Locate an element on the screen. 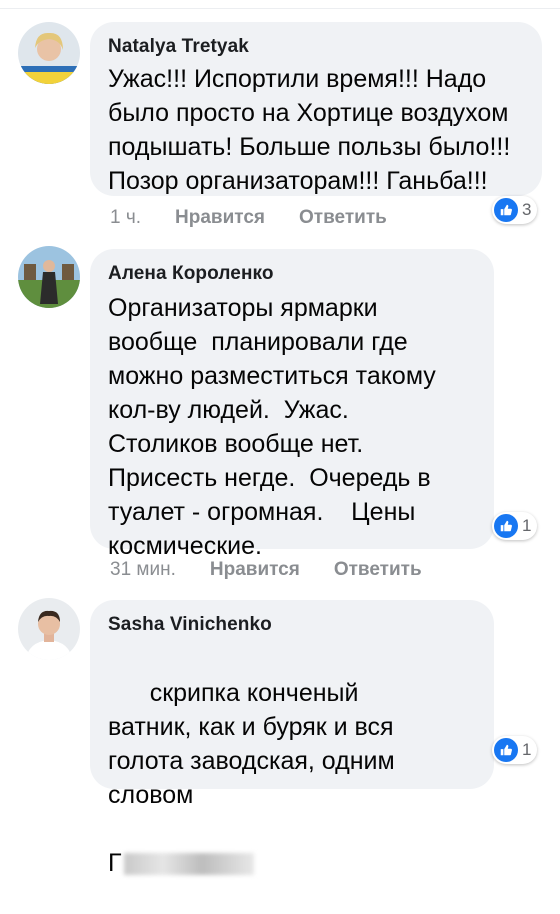  comment-author: Sasha Vinichenko is located at coordinates (292, 625).